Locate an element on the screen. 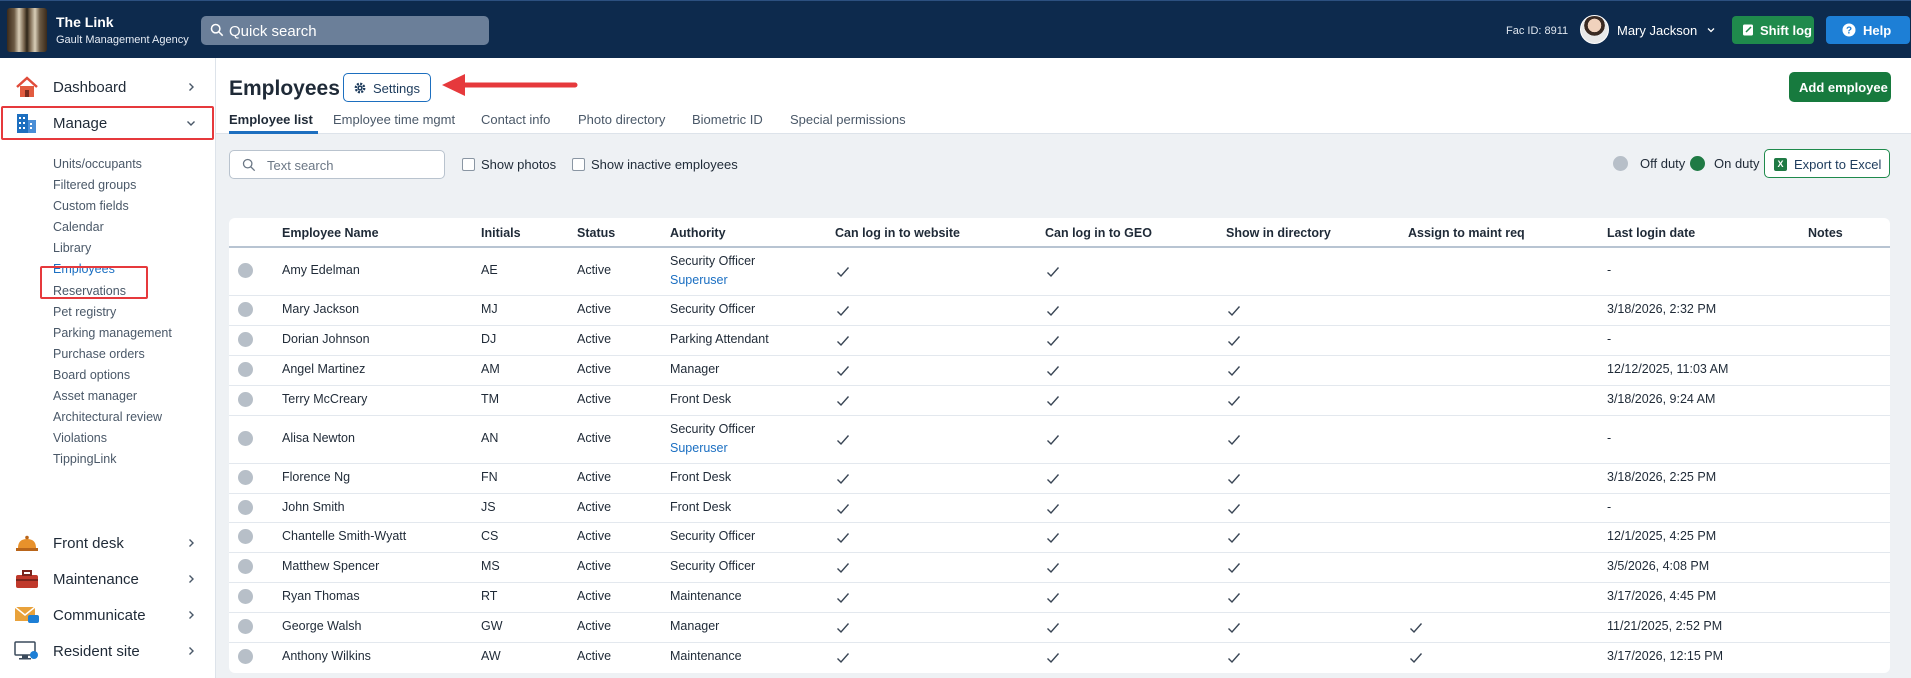 This screenshot has height=678, width=1911. manage-highlight-box is located at coordinates (107, 123).